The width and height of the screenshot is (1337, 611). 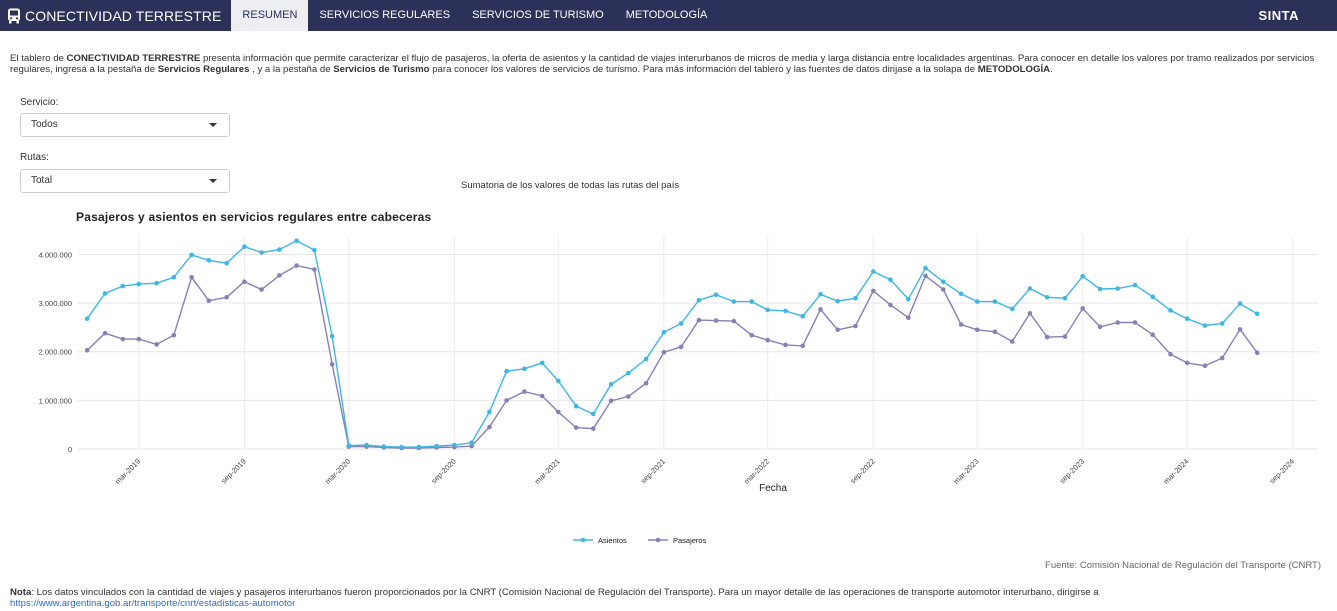 I want to click on tab-resumen: RESUMEN, so click(x=270, y=15).